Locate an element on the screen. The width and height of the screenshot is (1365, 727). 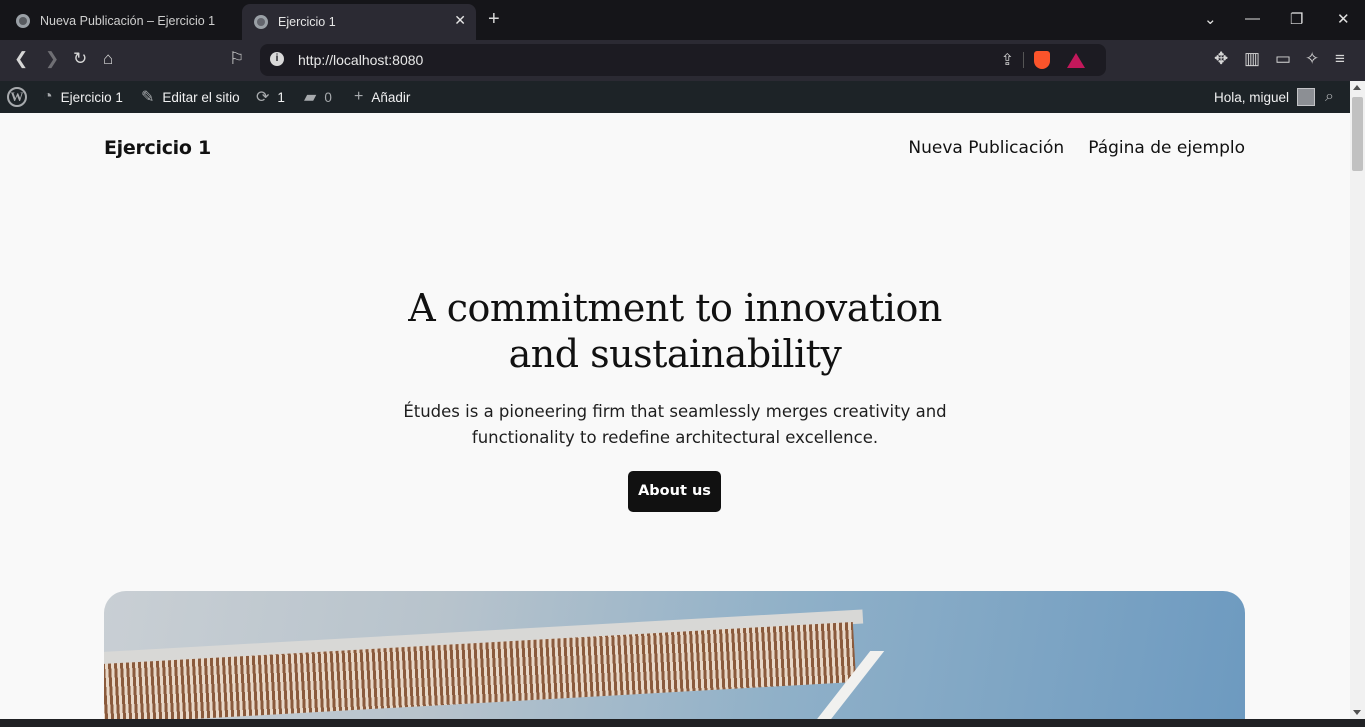
hero-heading-line: A commitment to innovation is located at coordinates (675, 308).